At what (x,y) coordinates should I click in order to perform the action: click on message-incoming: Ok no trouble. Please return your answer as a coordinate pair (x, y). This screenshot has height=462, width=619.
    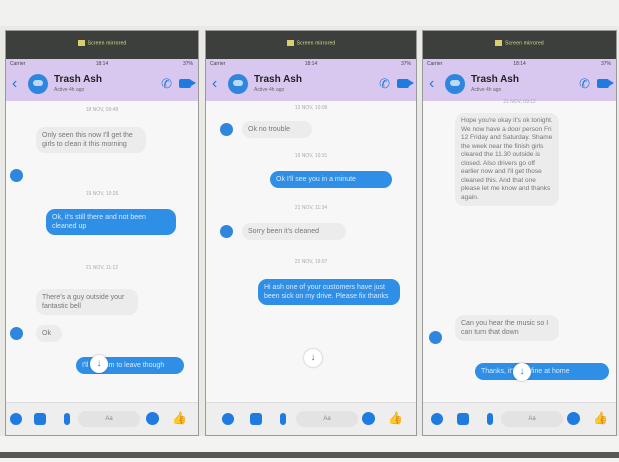
    Looking at the image, I should click on (277, 129).